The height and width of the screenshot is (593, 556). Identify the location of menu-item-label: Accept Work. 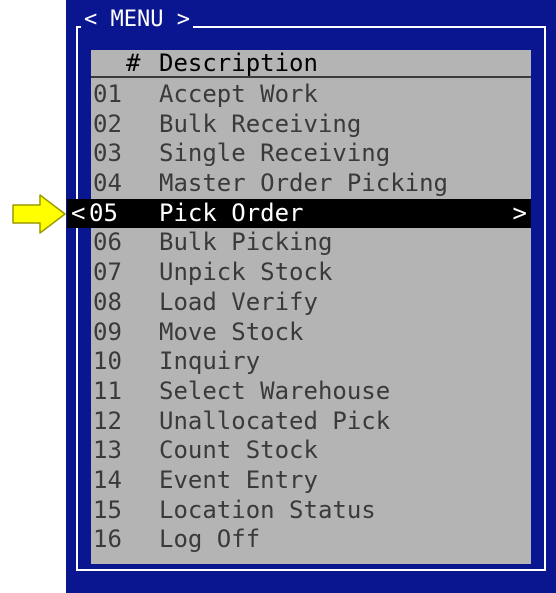
(238, 94).